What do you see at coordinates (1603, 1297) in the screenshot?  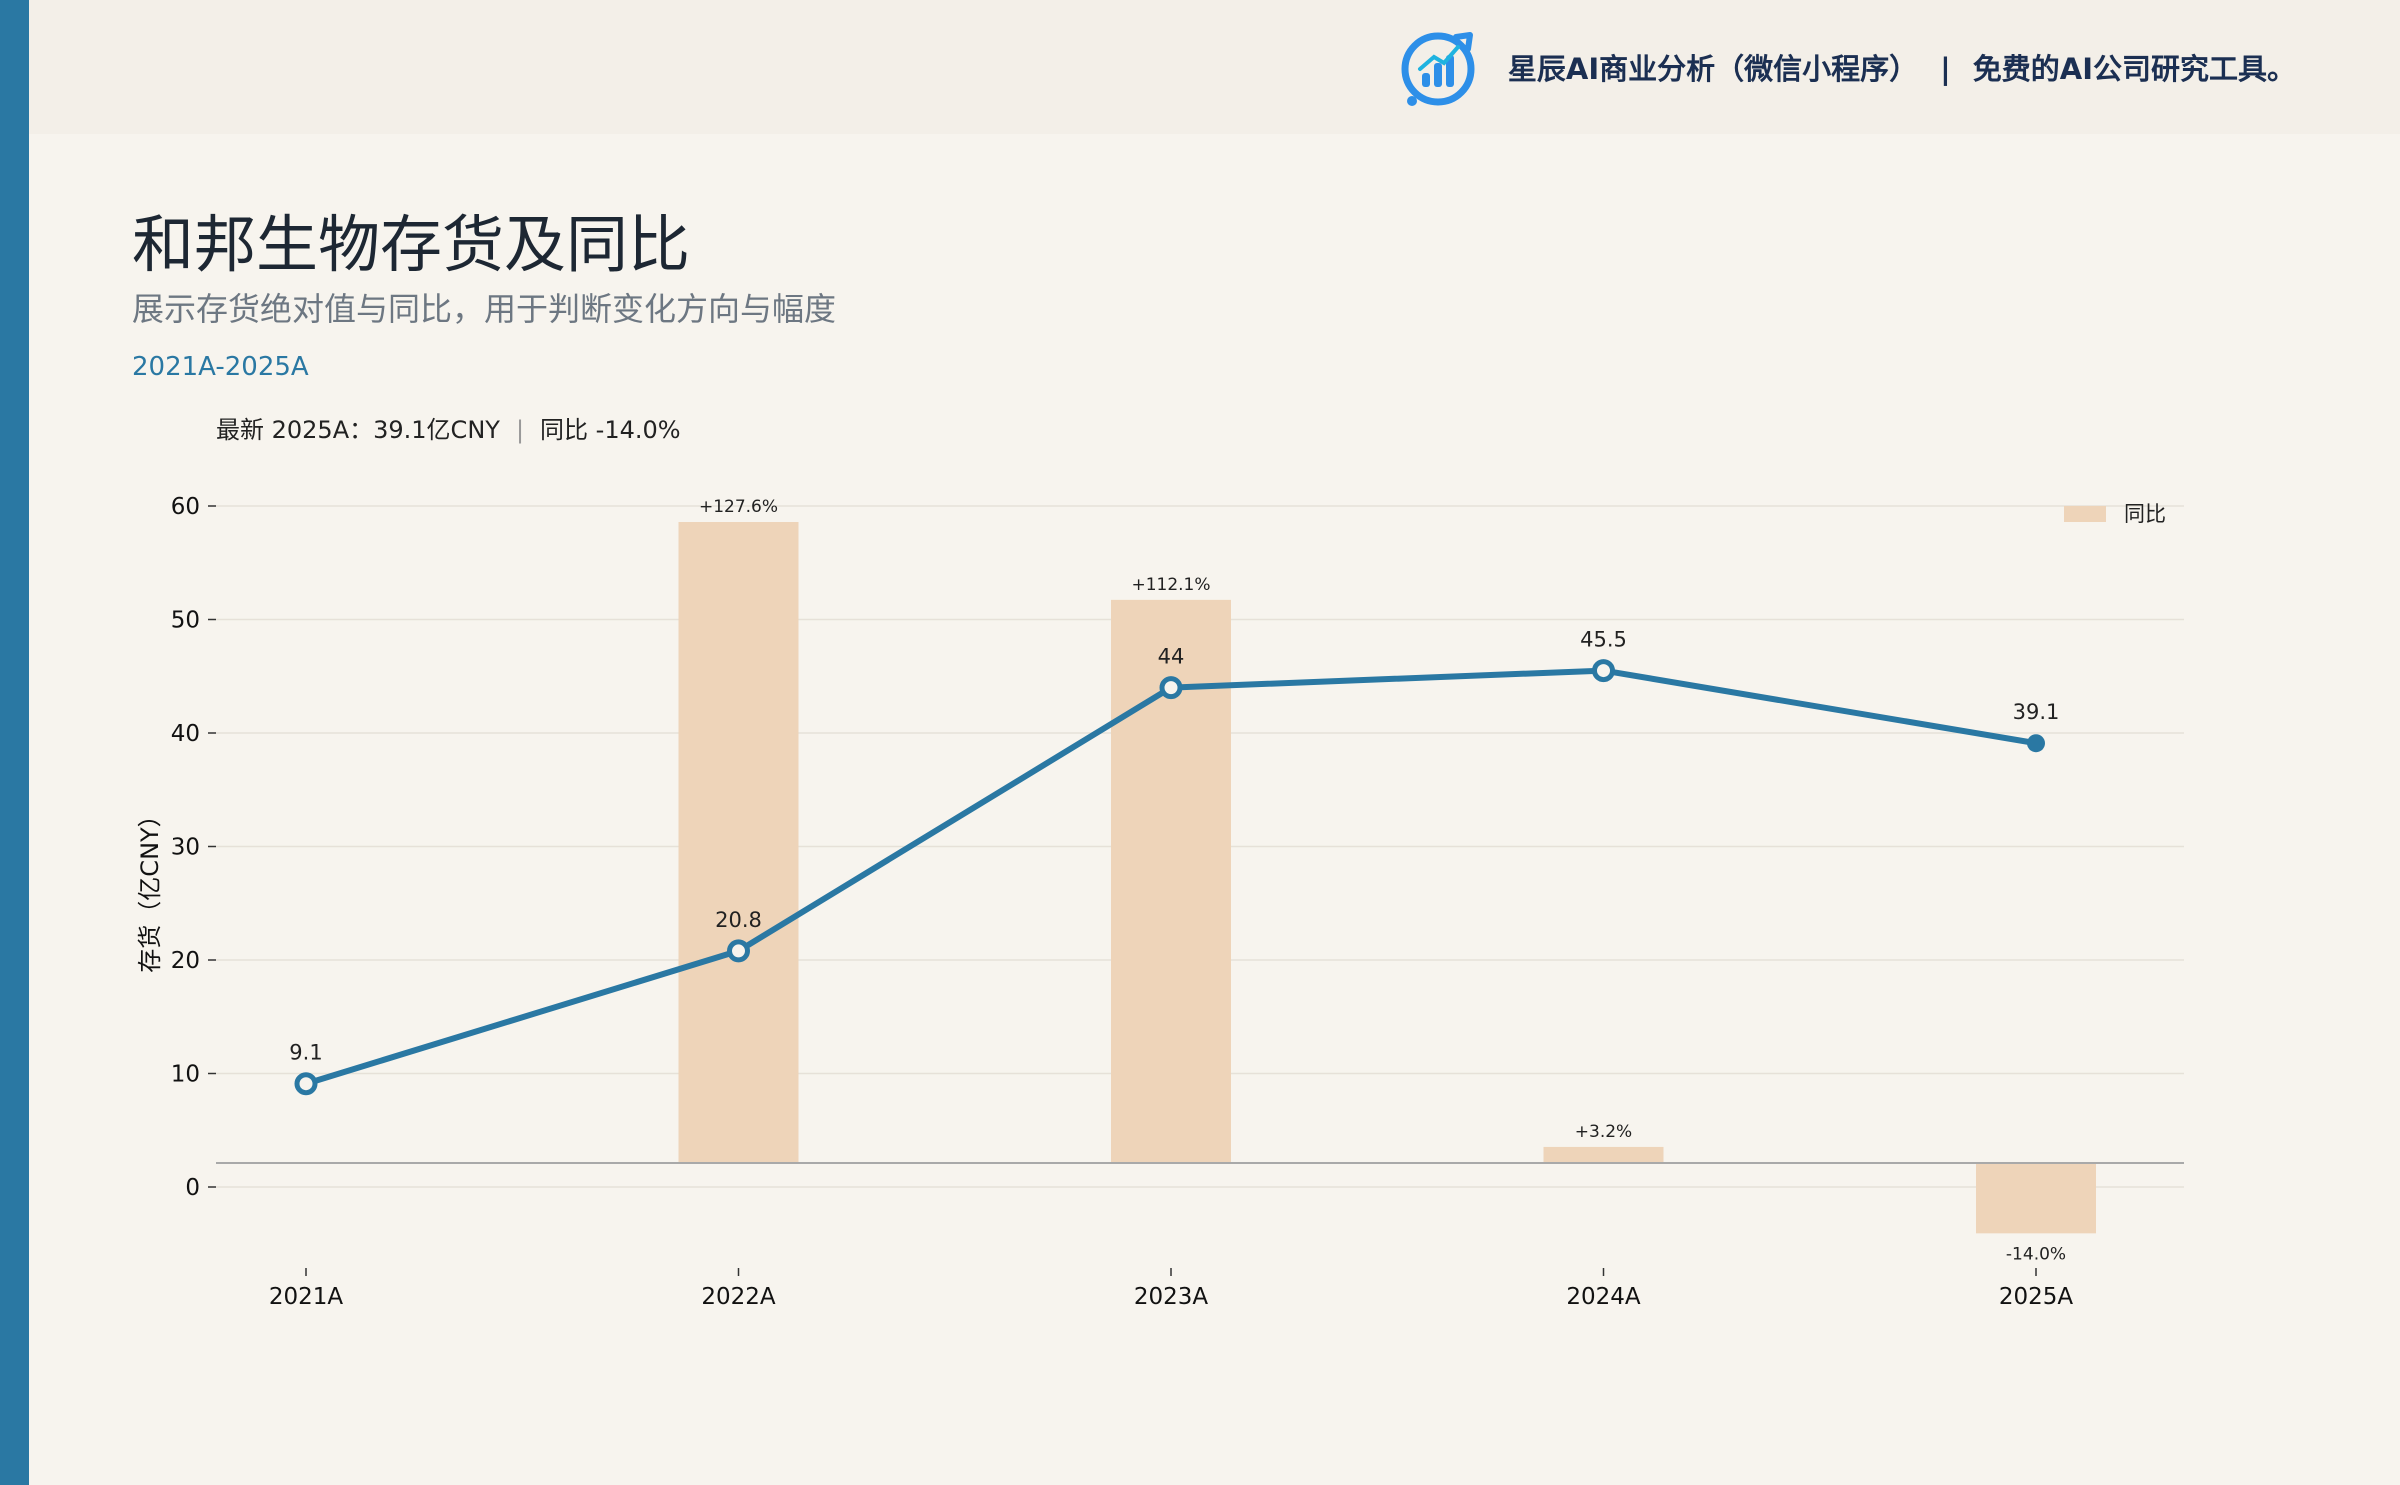 I see `x-tick-label: 2024A` at bounding box center [1603, 1297].